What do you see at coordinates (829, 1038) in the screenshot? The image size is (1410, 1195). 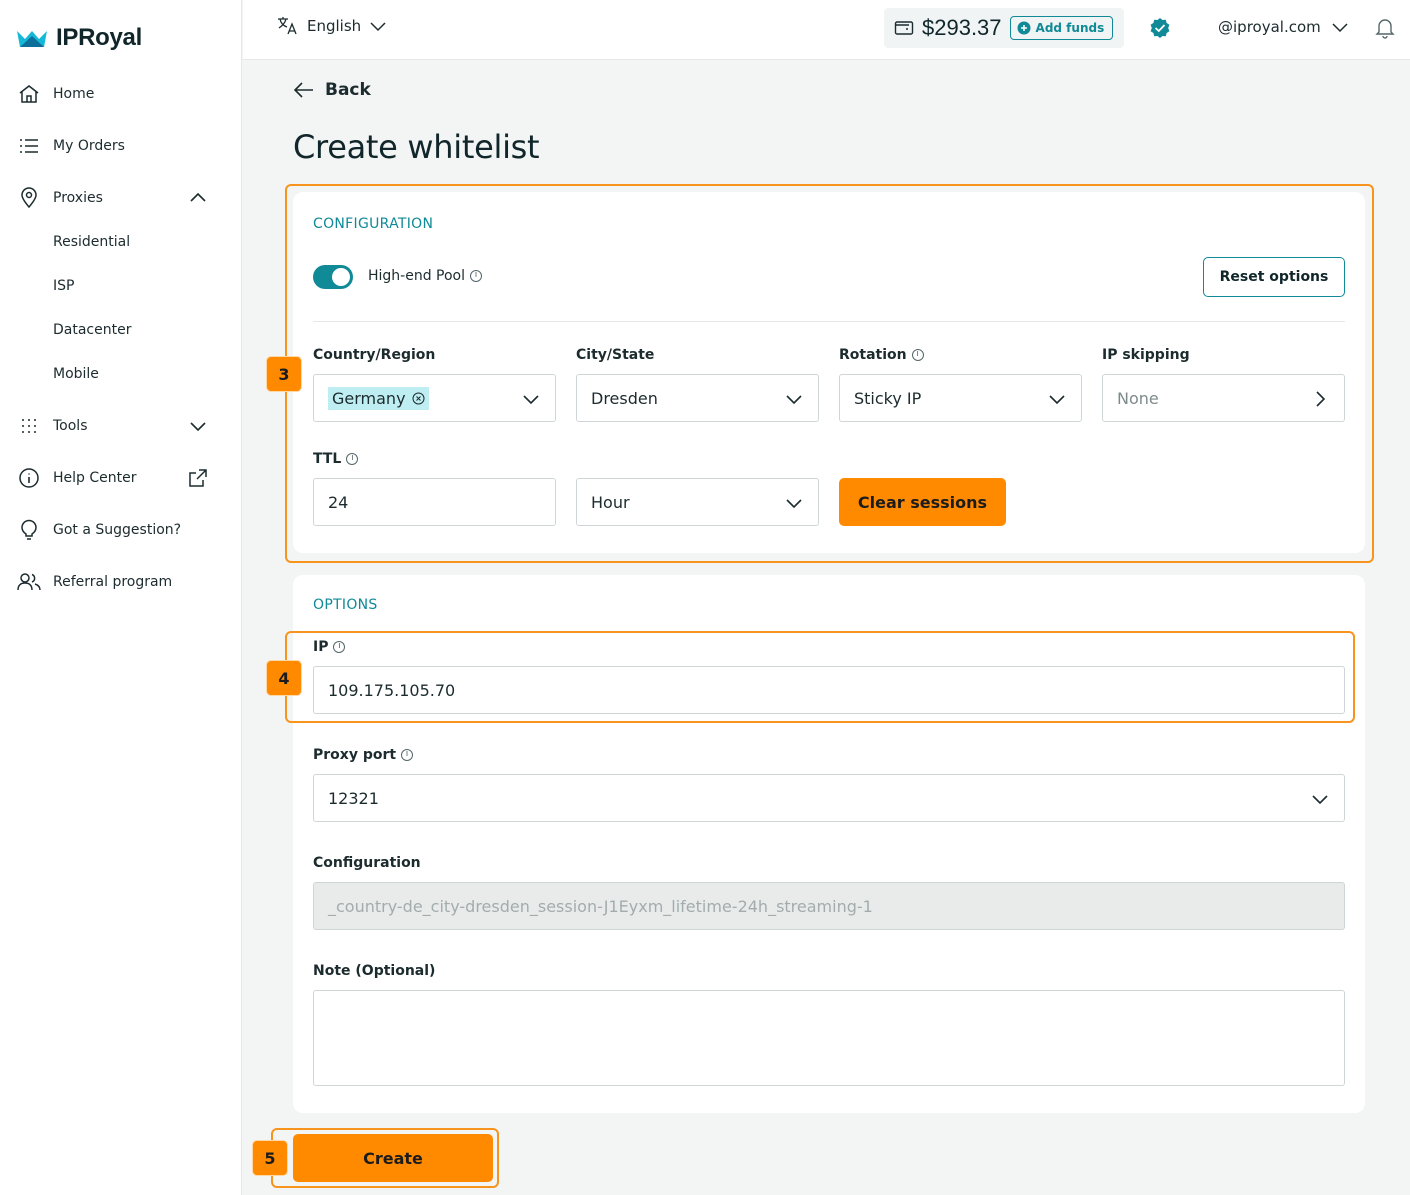 I see `note-textarea` at bounding box center [829, 1038].